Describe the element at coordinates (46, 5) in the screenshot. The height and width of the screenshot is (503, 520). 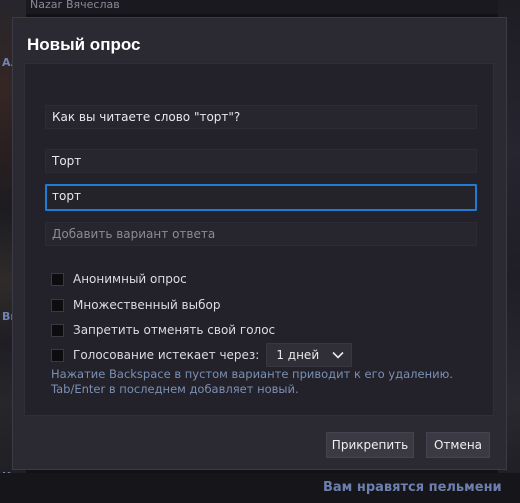
I see `background-username: Nazar` at that location.